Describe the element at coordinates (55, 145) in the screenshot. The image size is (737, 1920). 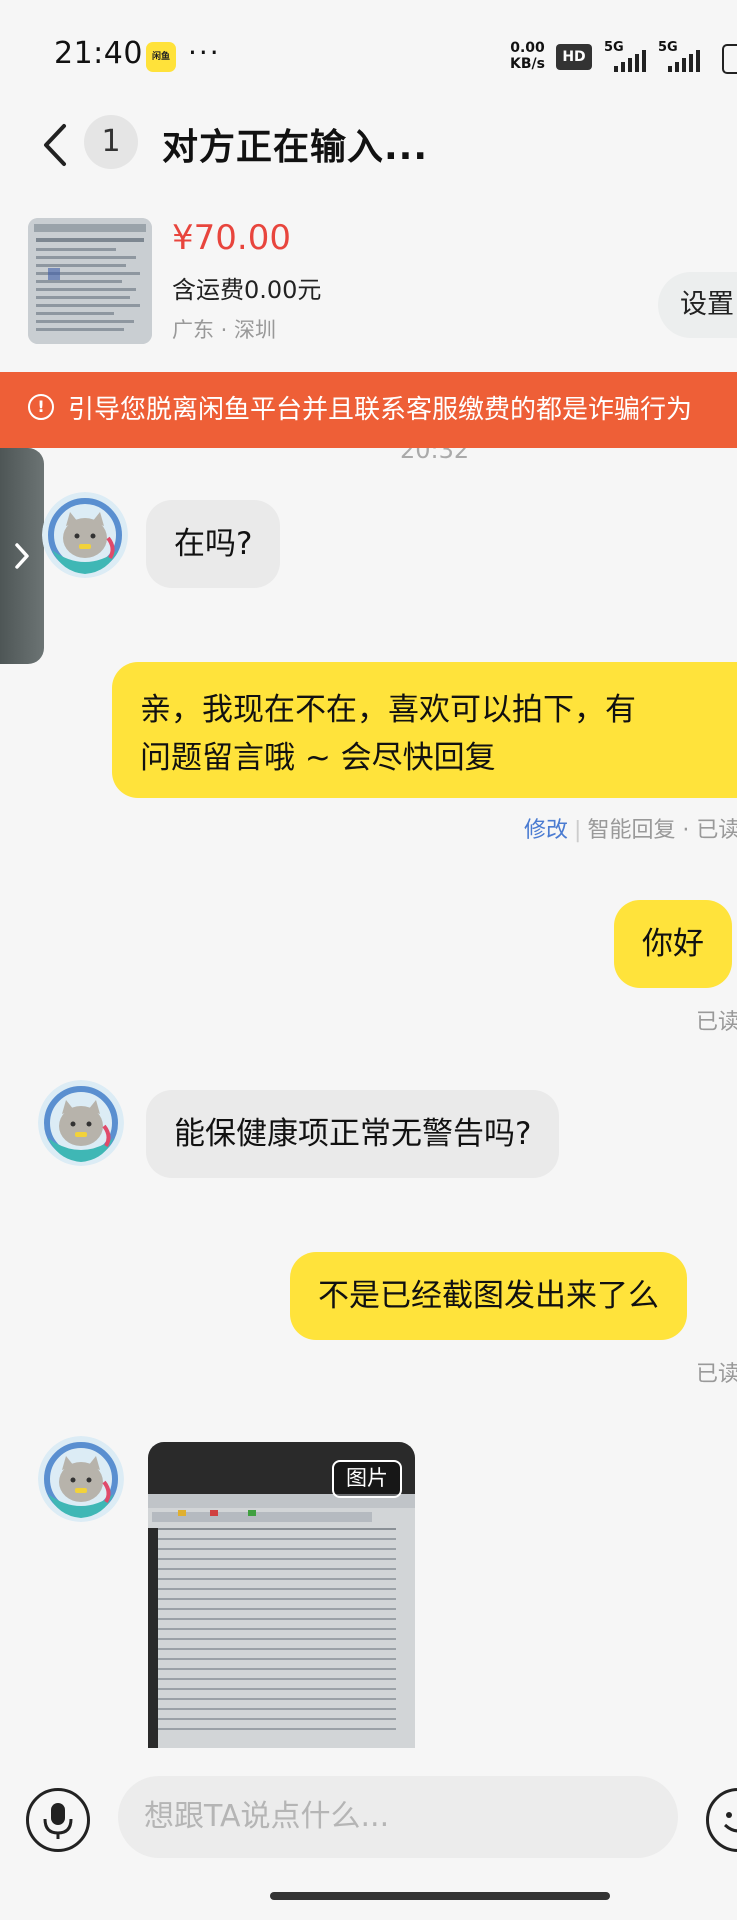
I see `chevron-left-icon` at that location.